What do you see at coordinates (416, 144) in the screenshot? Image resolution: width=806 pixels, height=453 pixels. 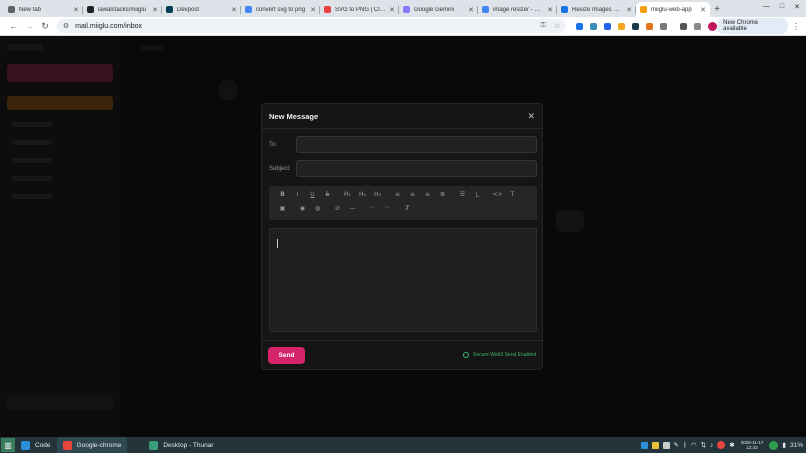 I see `to-field` at bounding box center [416, 144].